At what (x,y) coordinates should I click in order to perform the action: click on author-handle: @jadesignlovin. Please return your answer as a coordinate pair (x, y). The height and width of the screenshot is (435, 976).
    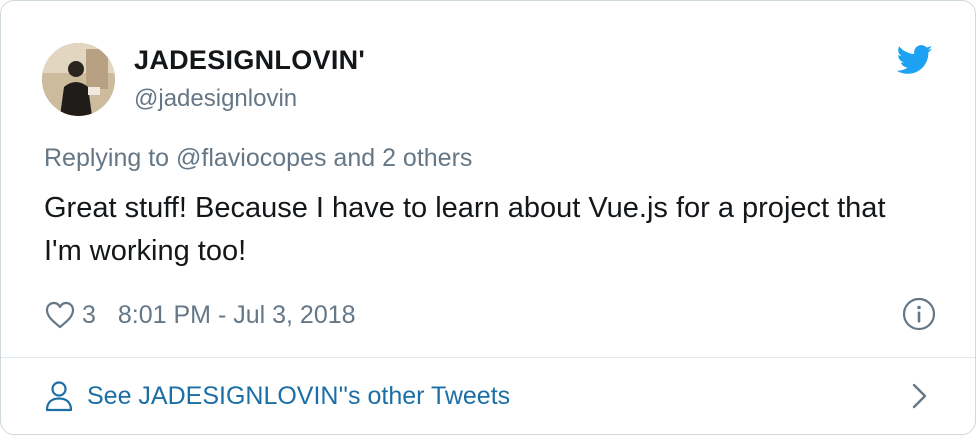
    Looking at the image, I should click on (215, 99).